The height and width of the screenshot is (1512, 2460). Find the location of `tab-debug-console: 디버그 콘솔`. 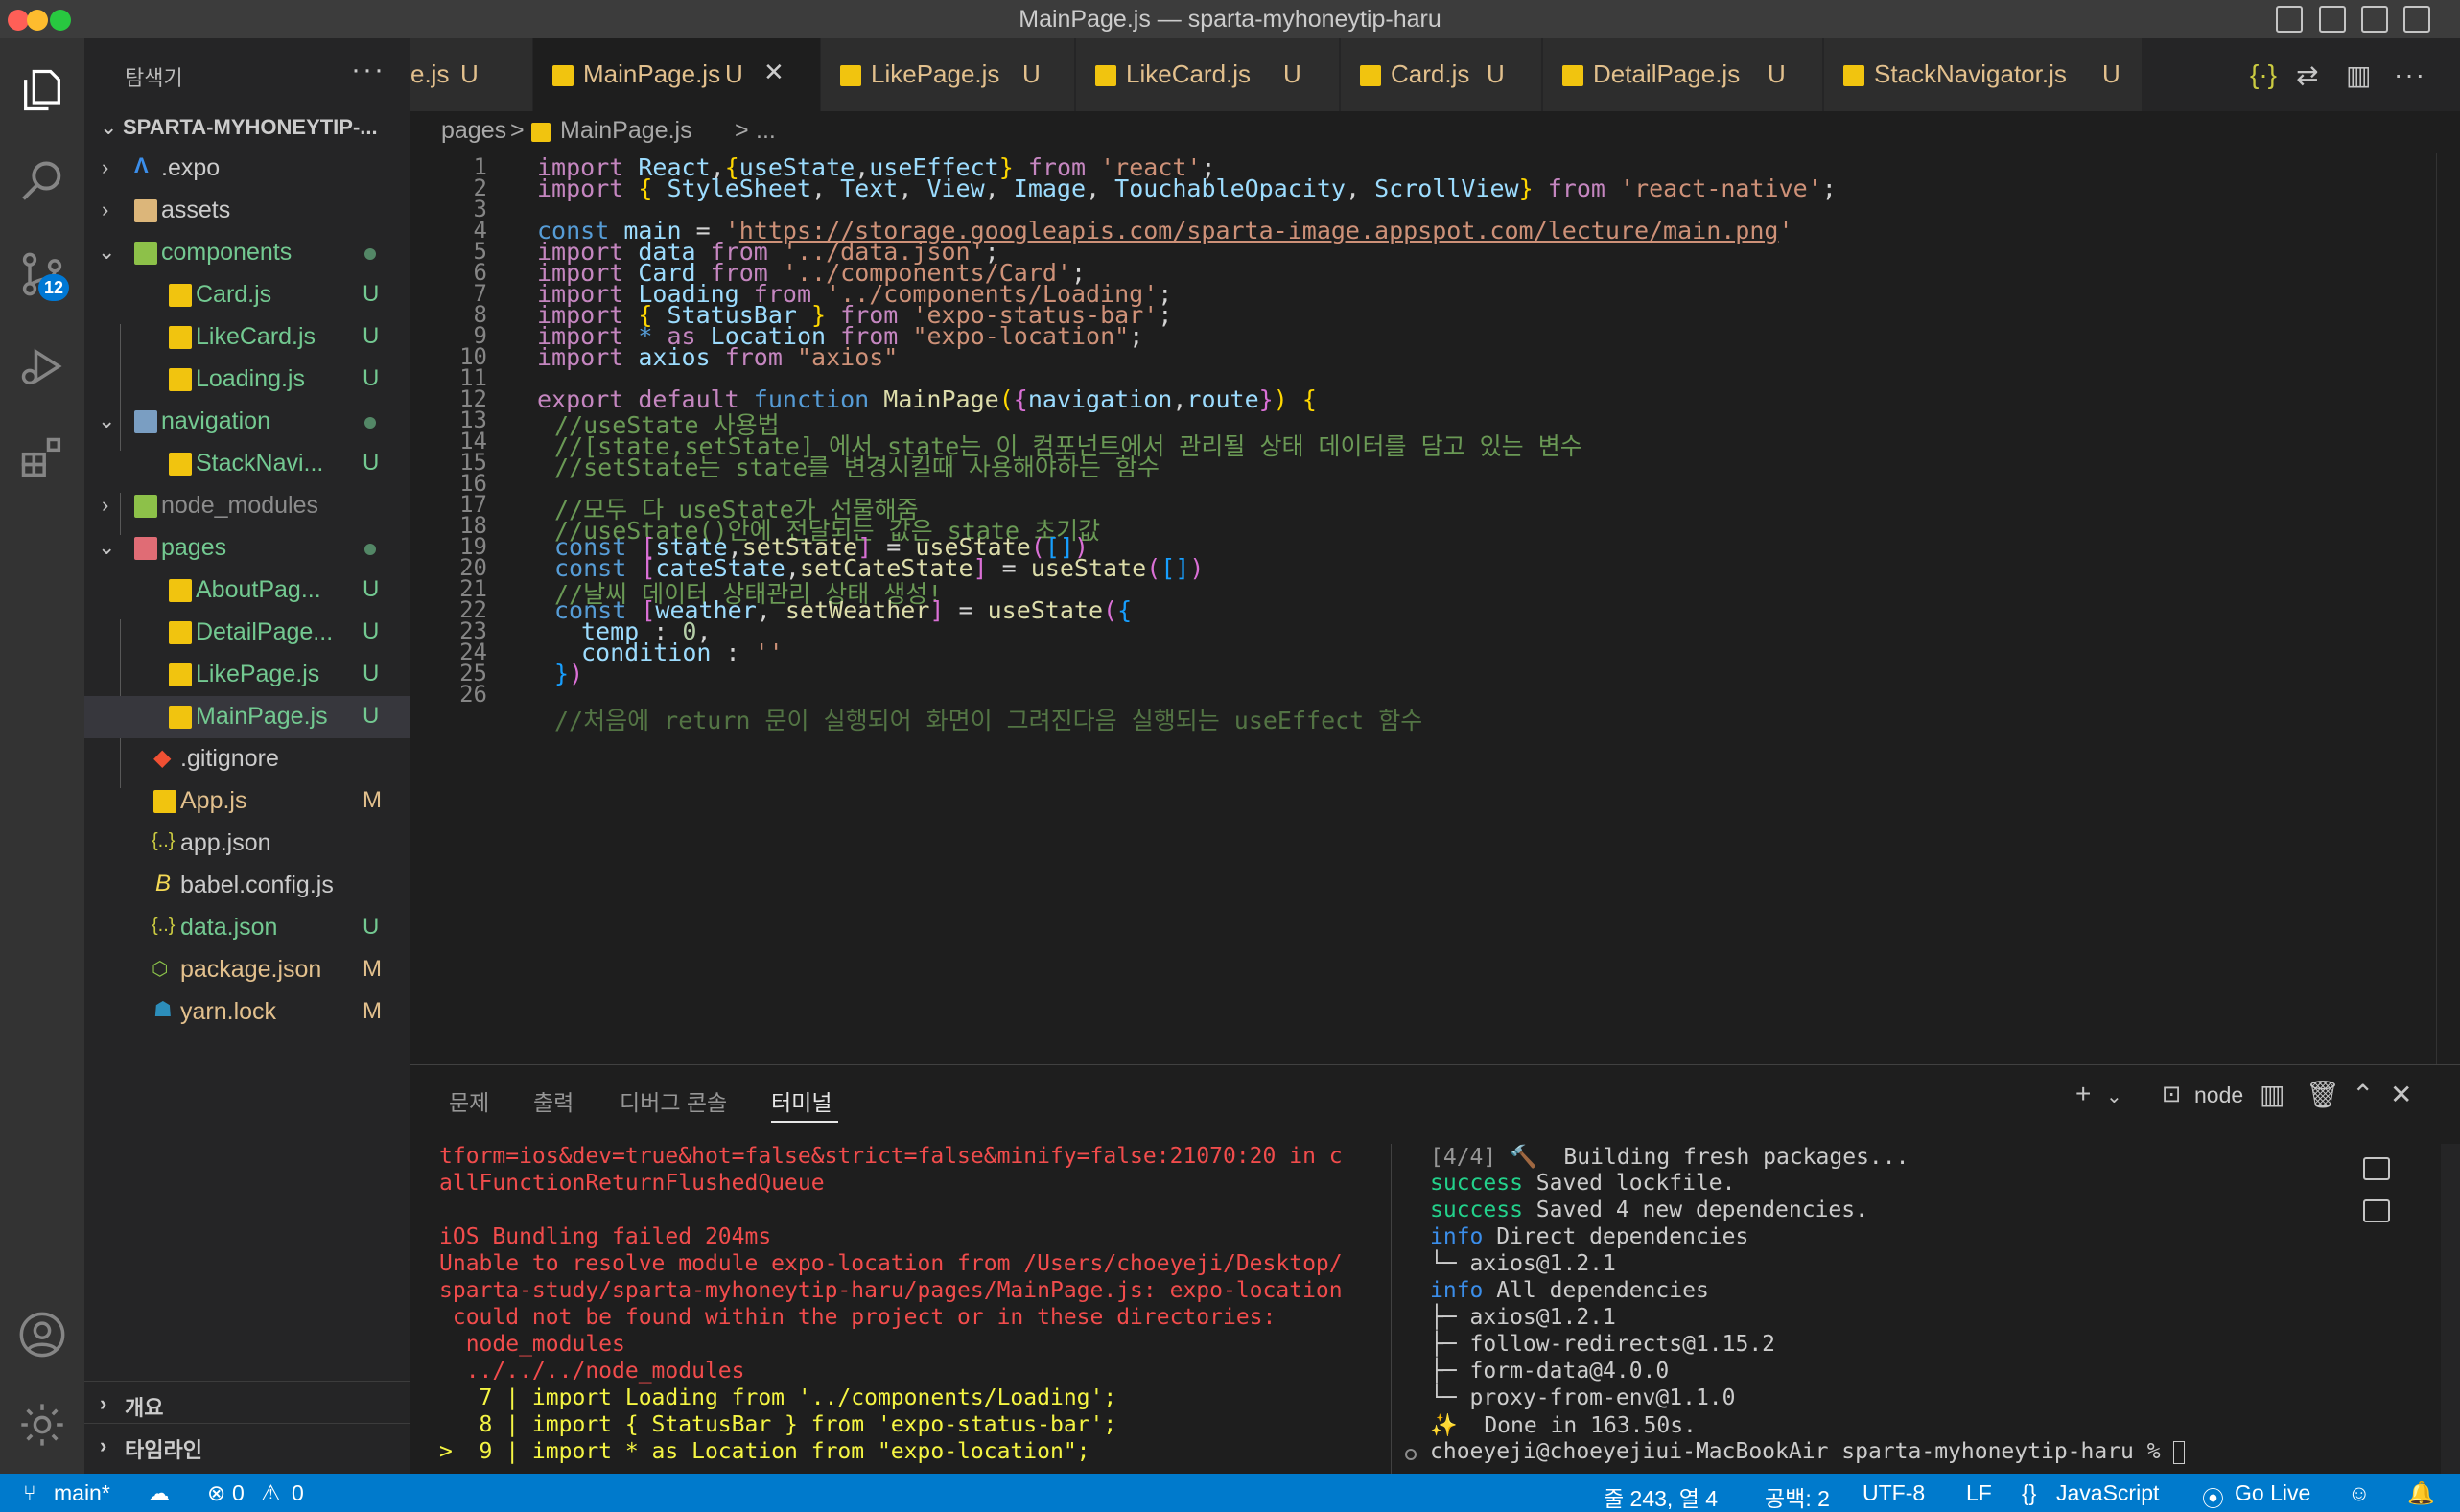

tab-debug-console: 디버그 콘솔 is located at coordinates (673, 1100).